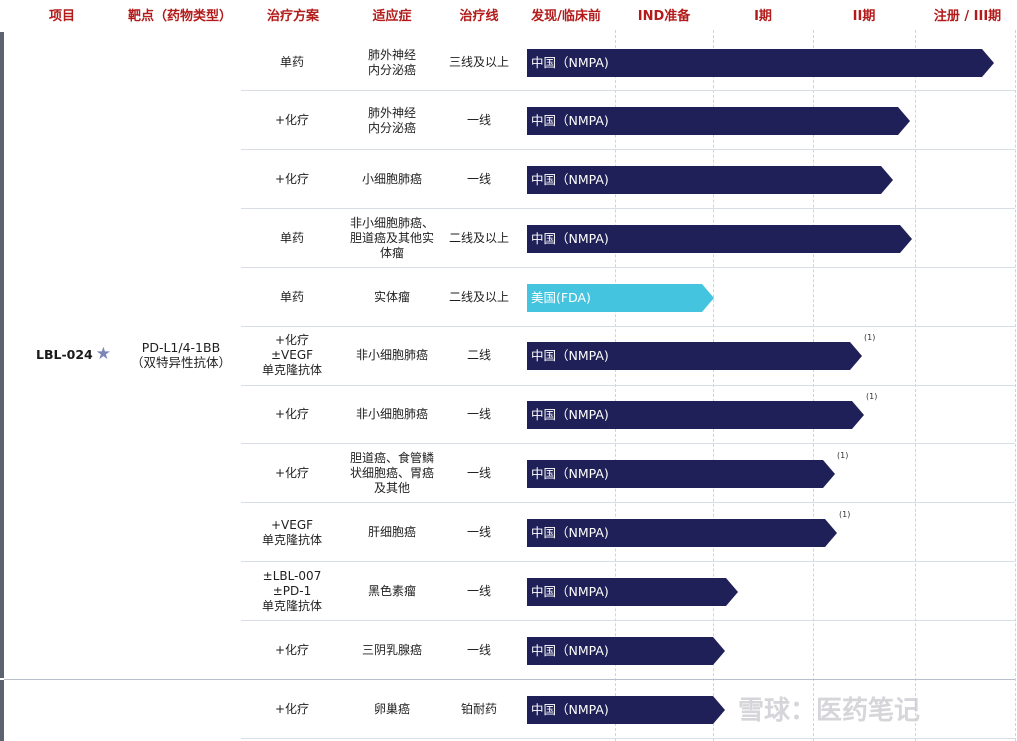 This screenshot has height=741, width=1017. What do you see at coordinates (292, 16) in the screenshot?
I see `header-regimen: 治疗方案` at bounding box center [292, 16].